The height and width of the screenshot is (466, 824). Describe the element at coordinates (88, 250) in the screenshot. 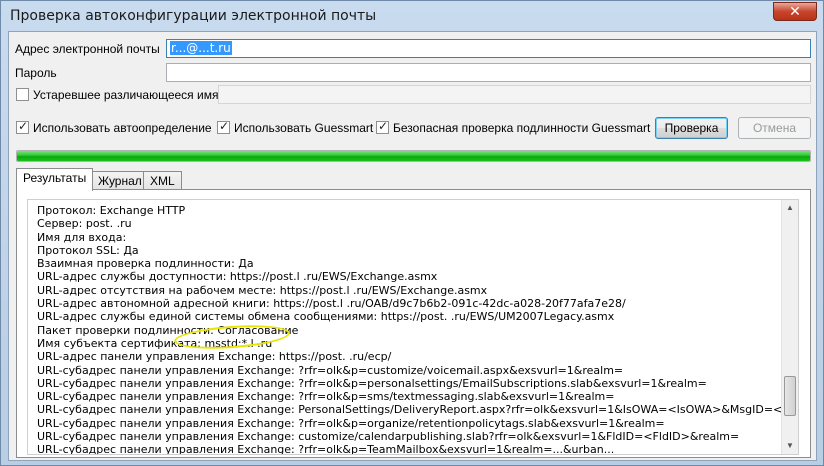

I see `result-line: Протокол SSL: Да` at that location.